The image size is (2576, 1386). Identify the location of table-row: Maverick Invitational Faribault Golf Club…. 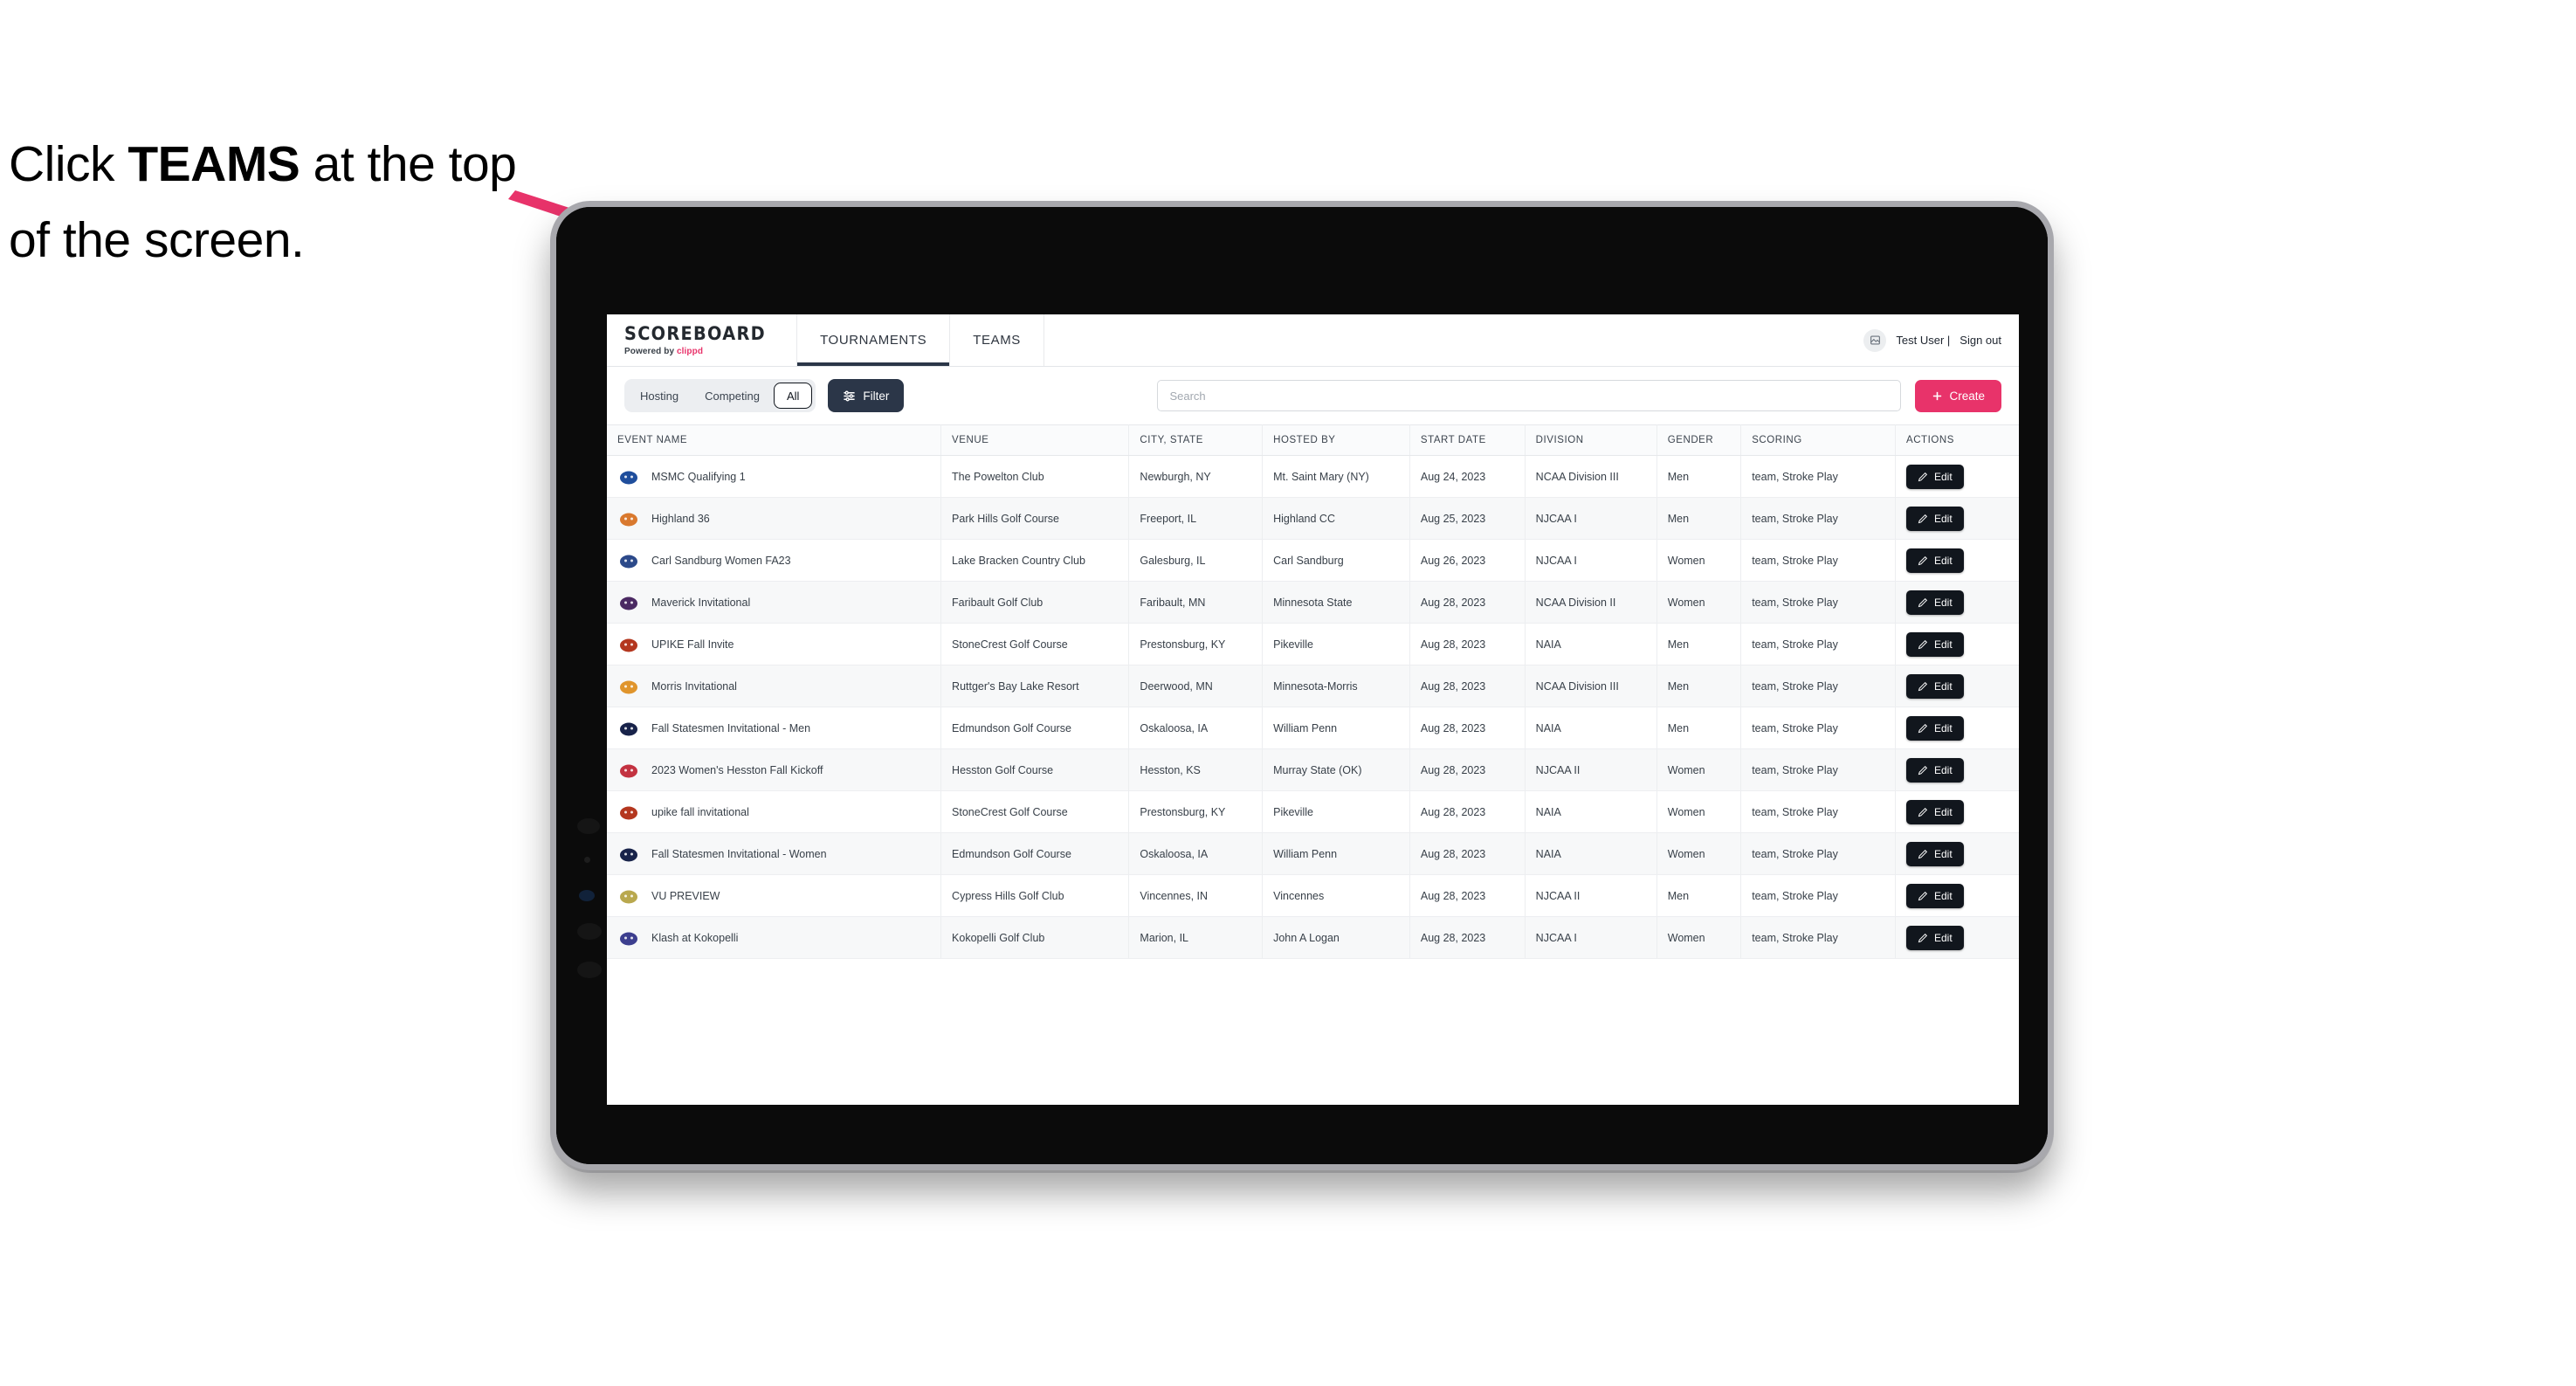
(1313, 603).